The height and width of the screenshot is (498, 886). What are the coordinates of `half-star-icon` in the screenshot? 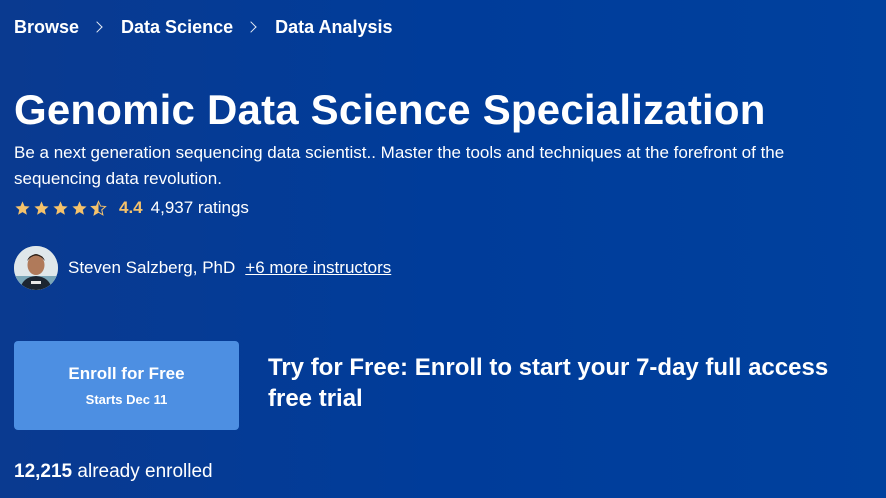 It's located at (98, 207).